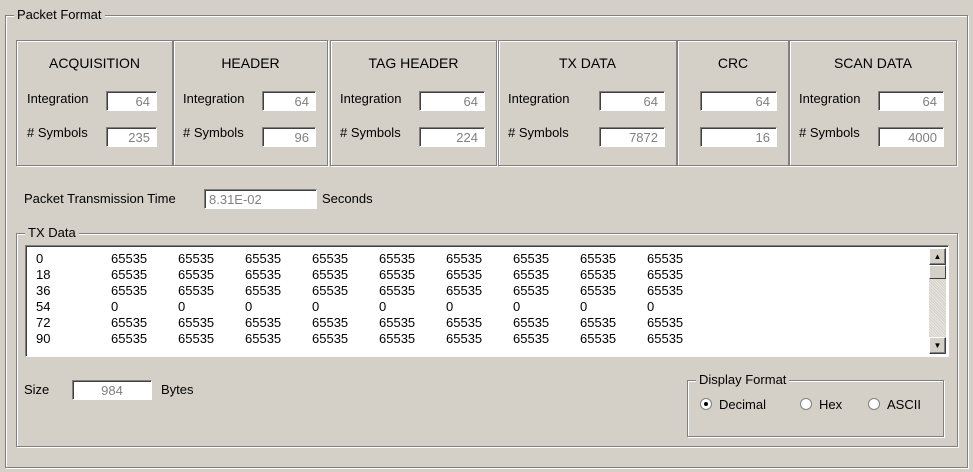  Describe the element at coordinates (59, 15) in the screenshot. I see `packet-format-title: Packet Format` at that location.